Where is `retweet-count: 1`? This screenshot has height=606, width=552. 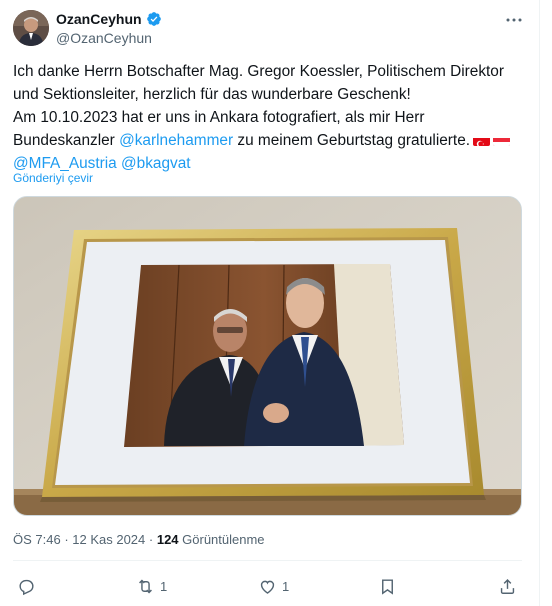
retweet-count: 1 is located at coordinates (164, 586).